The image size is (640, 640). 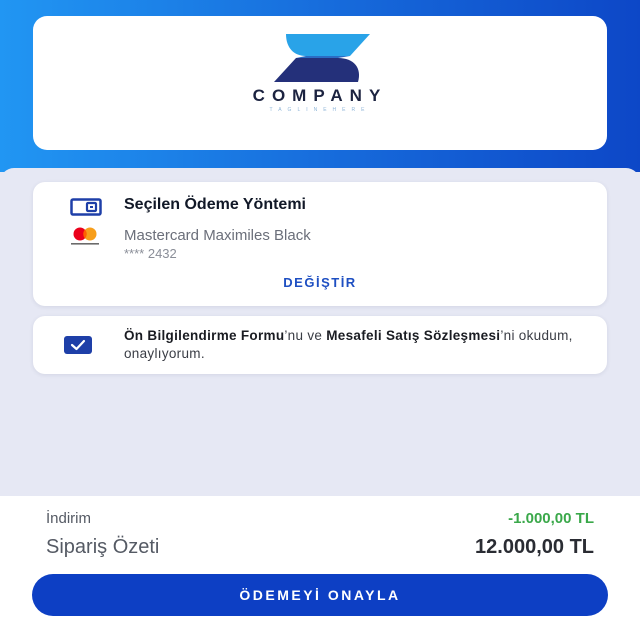 What do you see at coordinates (305, 335) in the screenshot?
I see `consent-text-part: ’nu ve` at bounding box center [305, 335].